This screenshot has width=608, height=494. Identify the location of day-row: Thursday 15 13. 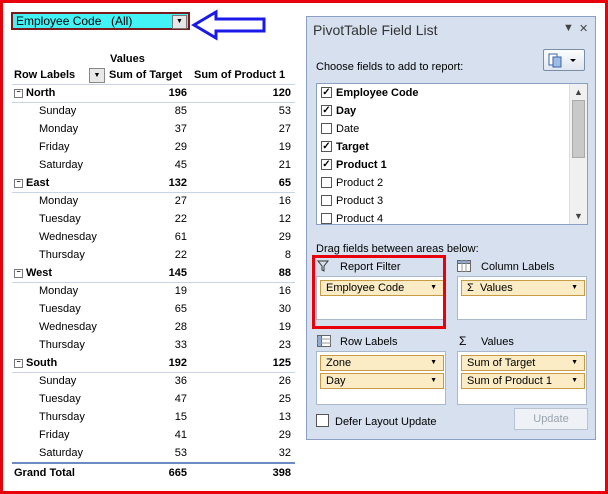
(153, 417).